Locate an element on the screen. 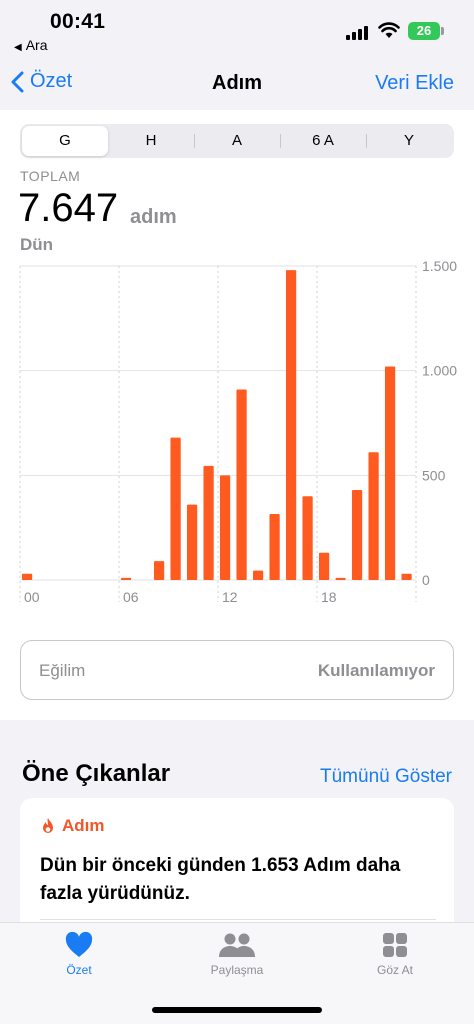  status-bar: 00:41 ◀ Ara 26 is located at coordinates (237, 30).